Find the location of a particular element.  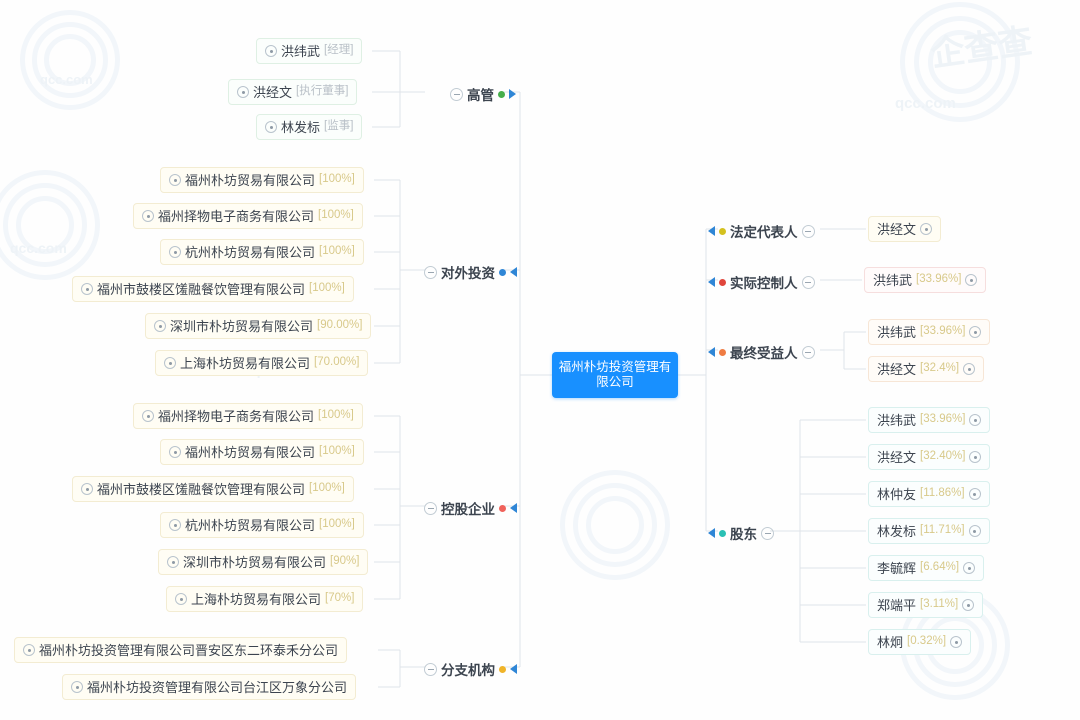

center-company-node: 福州朴坊投资管理有限公司 is located at coordinates (615, 375).